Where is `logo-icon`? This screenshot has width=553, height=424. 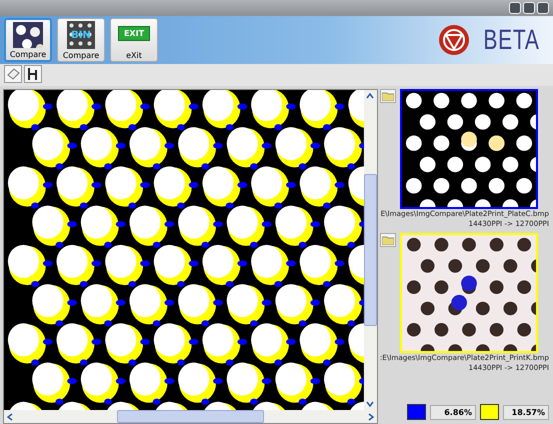
logo-icon is located at coordinates (453, 40).